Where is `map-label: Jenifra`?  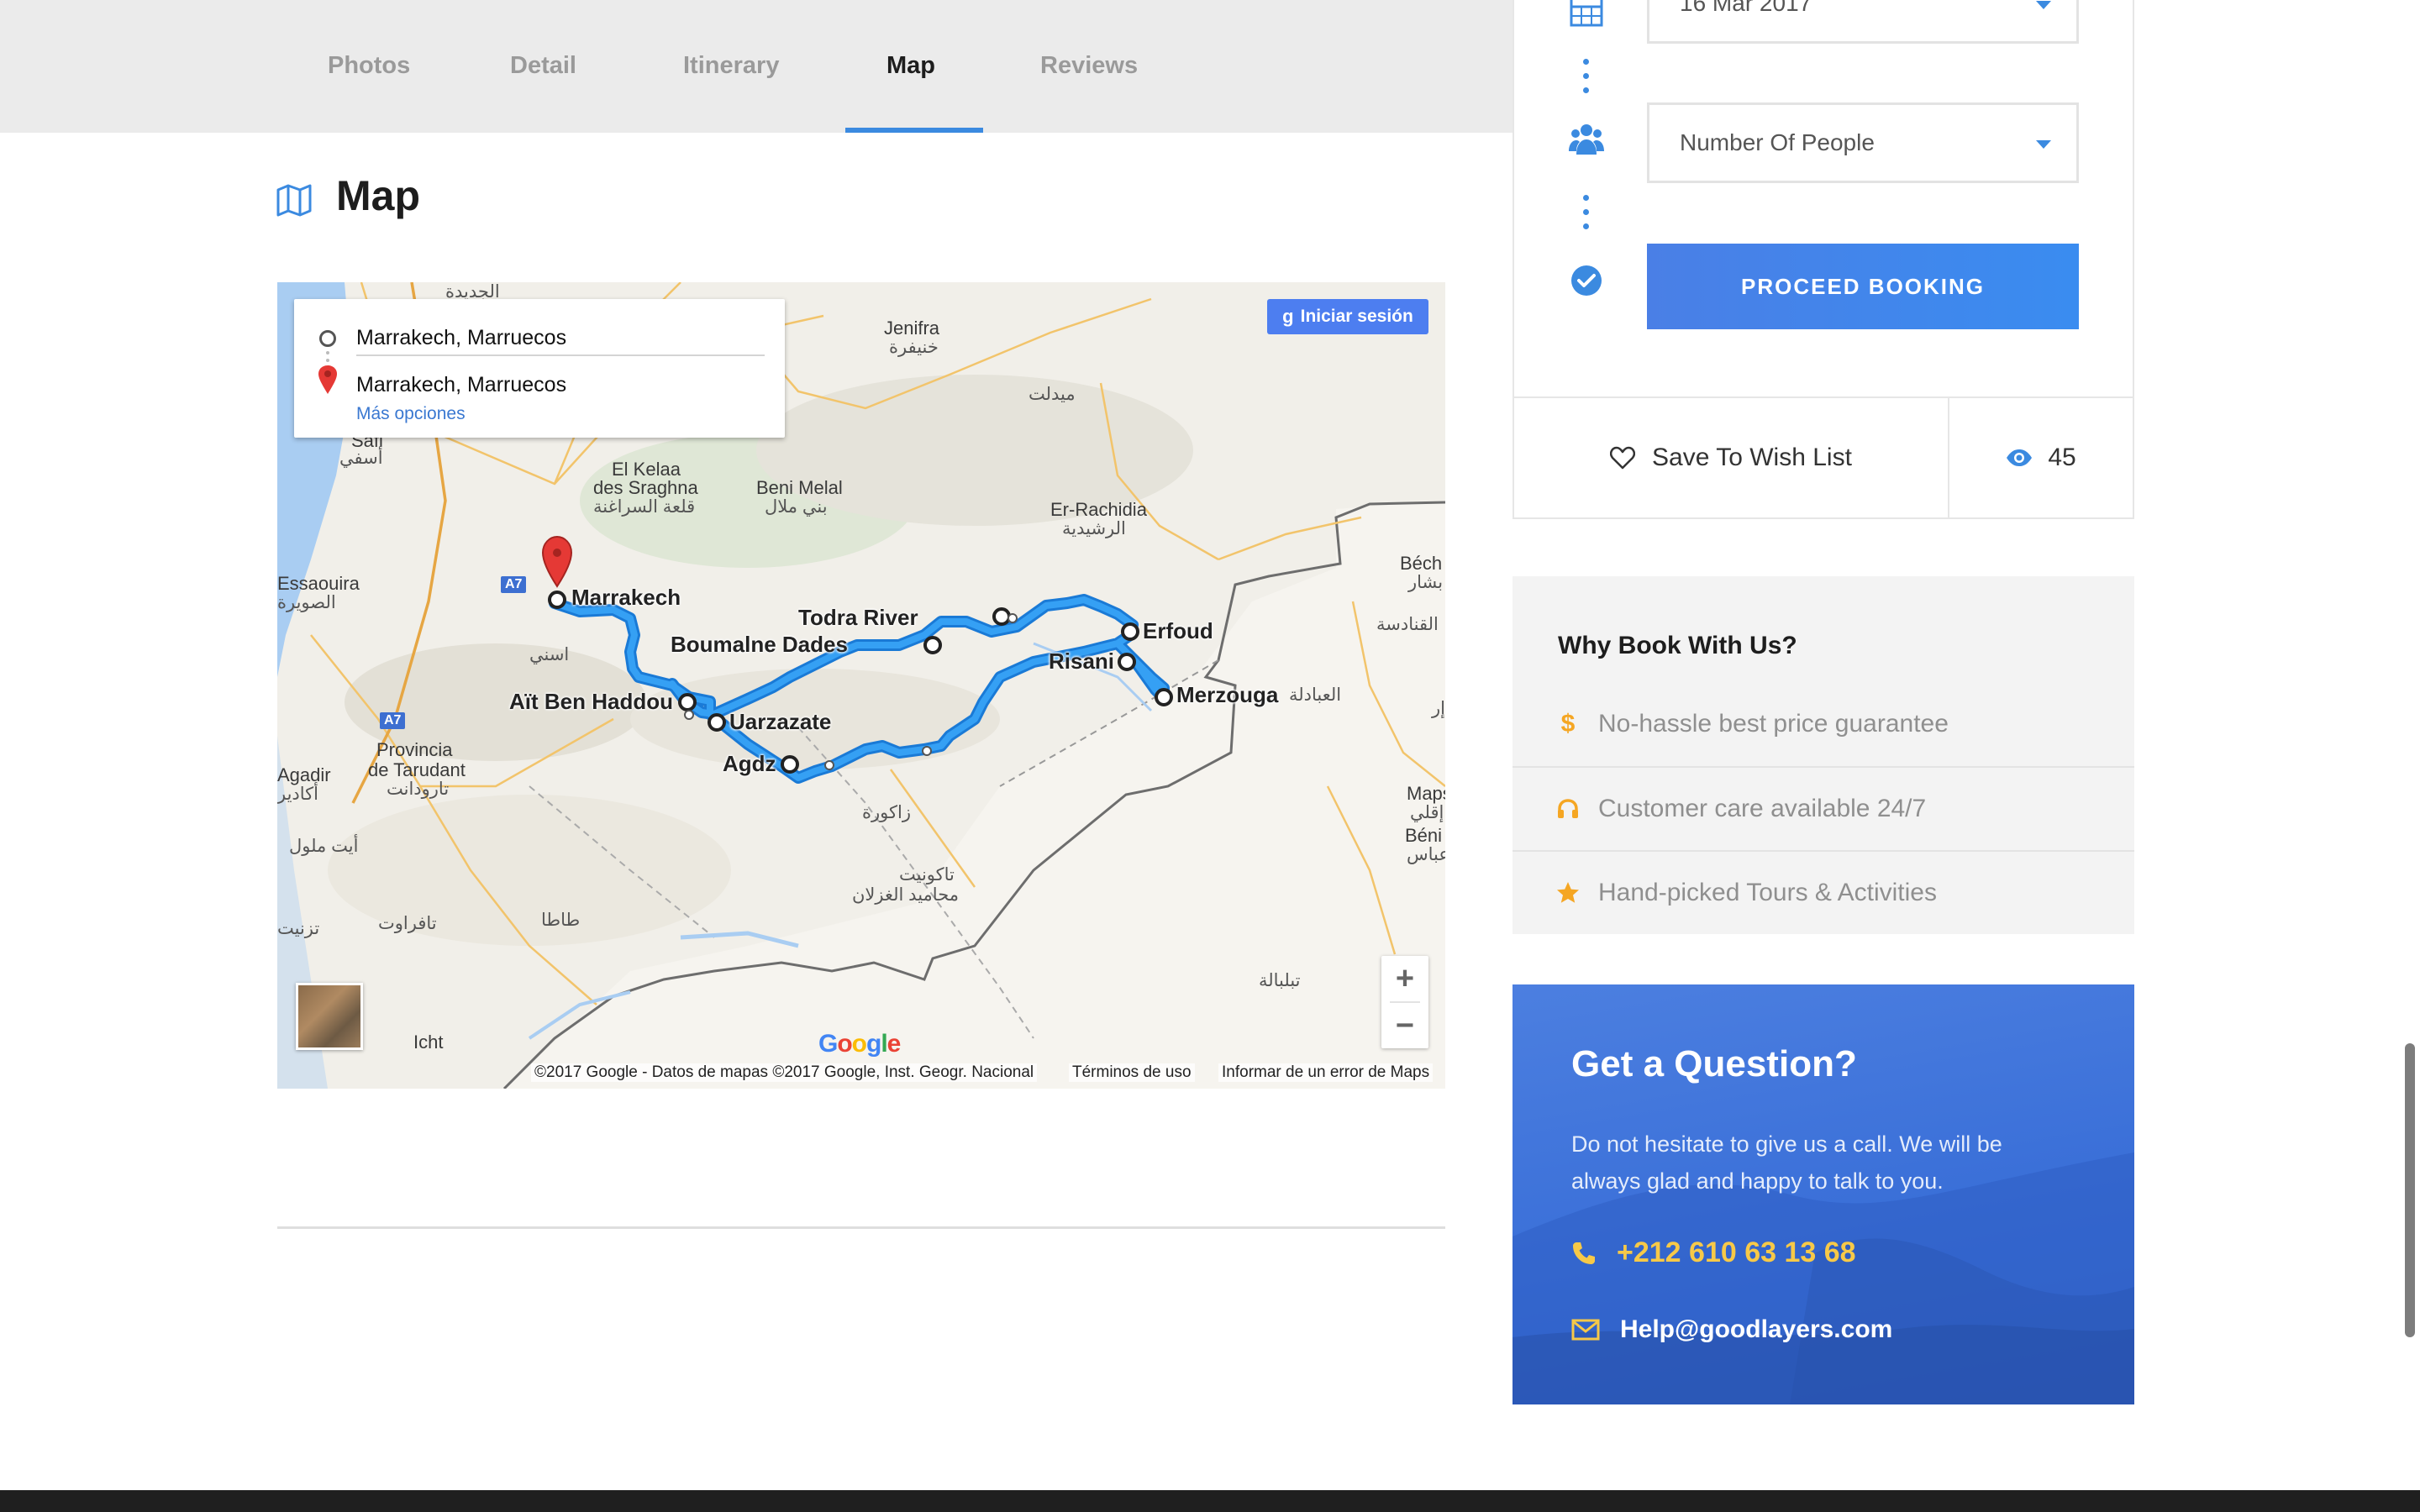 map-label: Jenifra is located at coordinates (912, 328).